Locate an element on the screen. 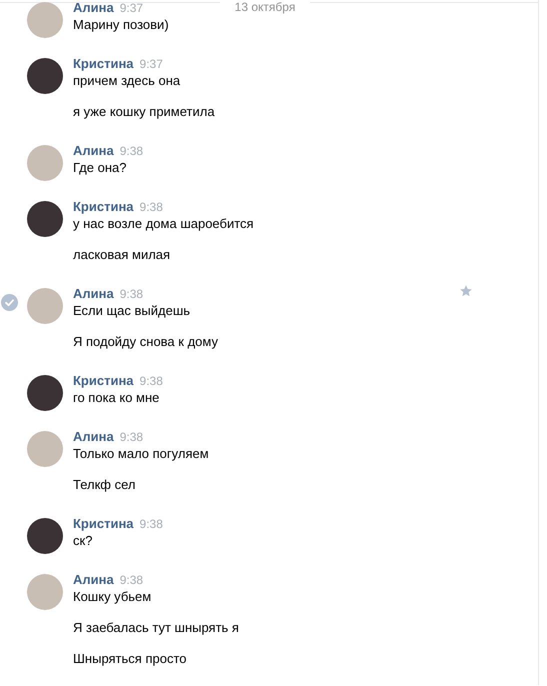 Image resolution: width=547 pixels, height=686 pixels. message-text: Телкф сел is located at coordinates (104, 484).